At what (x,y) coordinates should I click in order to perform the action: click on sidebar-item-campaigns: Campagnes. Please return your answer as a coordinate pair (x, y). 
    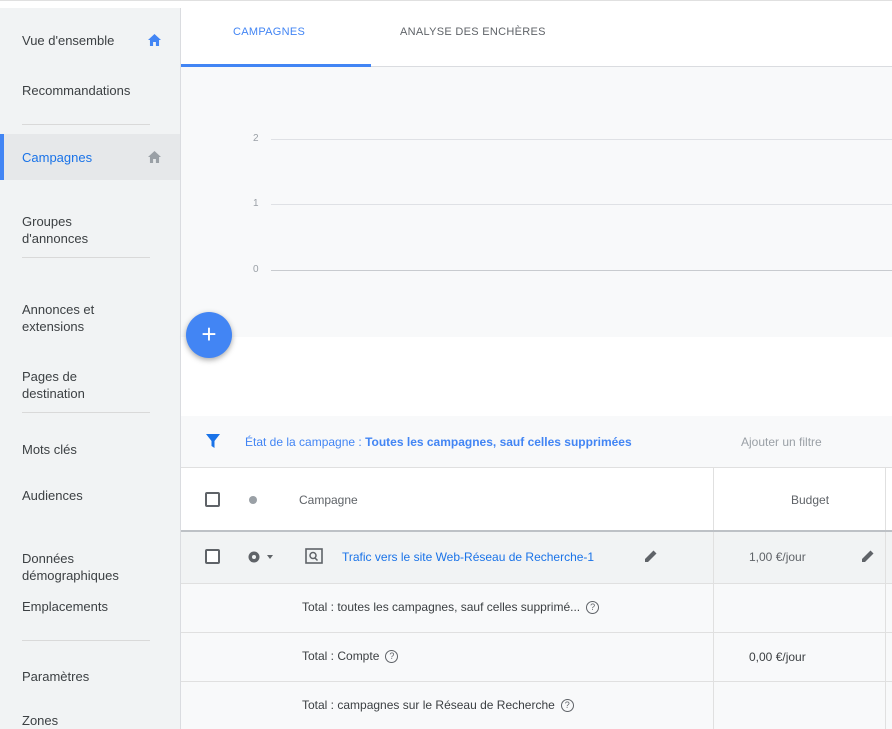
    Looking at the image, I should click on (90, 157).